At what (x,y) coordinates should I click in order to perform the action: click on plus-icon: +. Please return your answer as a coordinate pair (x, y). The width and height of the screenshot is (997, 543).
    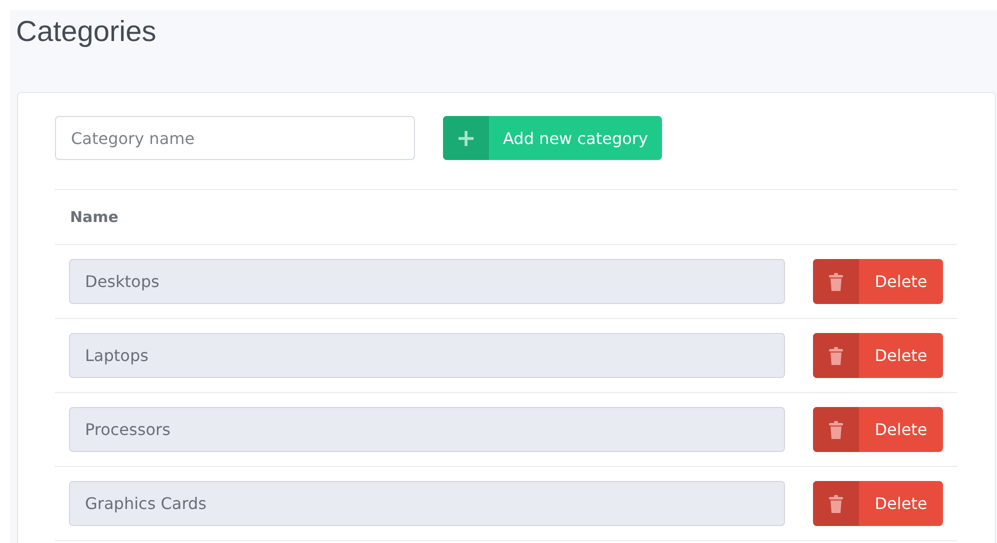
    Looking at the image, I should click on (466, 138).